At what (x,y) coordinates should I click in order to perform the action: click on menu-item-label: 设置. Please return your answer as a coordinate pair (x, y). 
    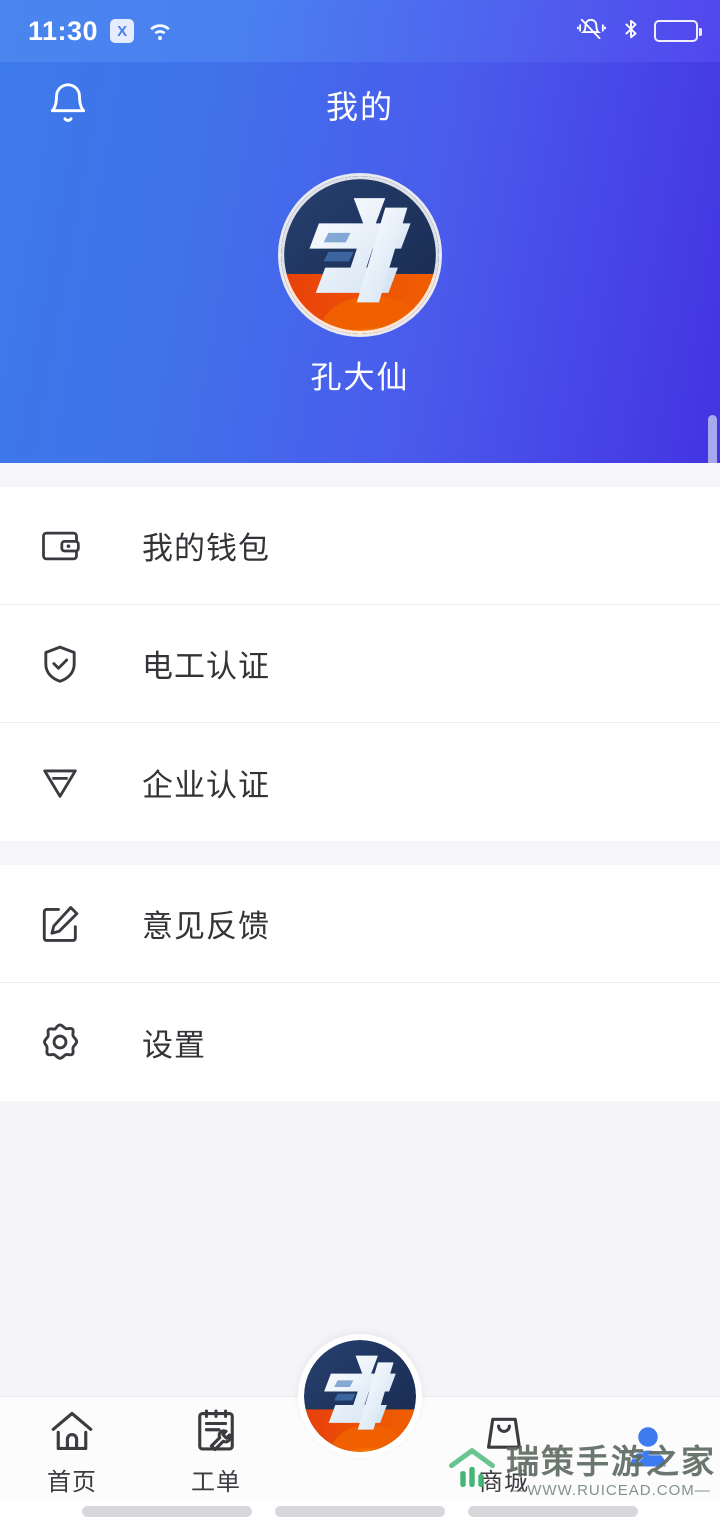
    Looking at the image, I should click on (174, 1045).